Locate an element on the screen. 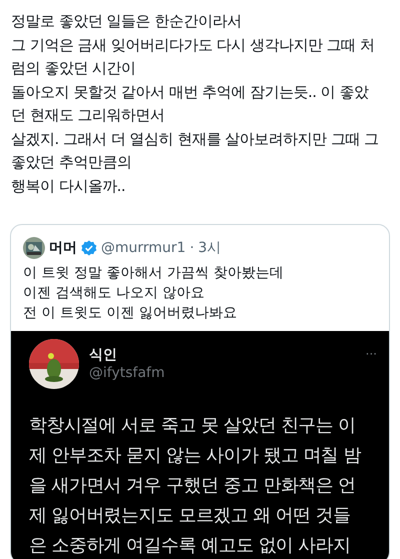  tweet-text-line: 제 잃어버렸는지도 모르겠고 왜 어떤 것들 is located at coordinates (189, 516).